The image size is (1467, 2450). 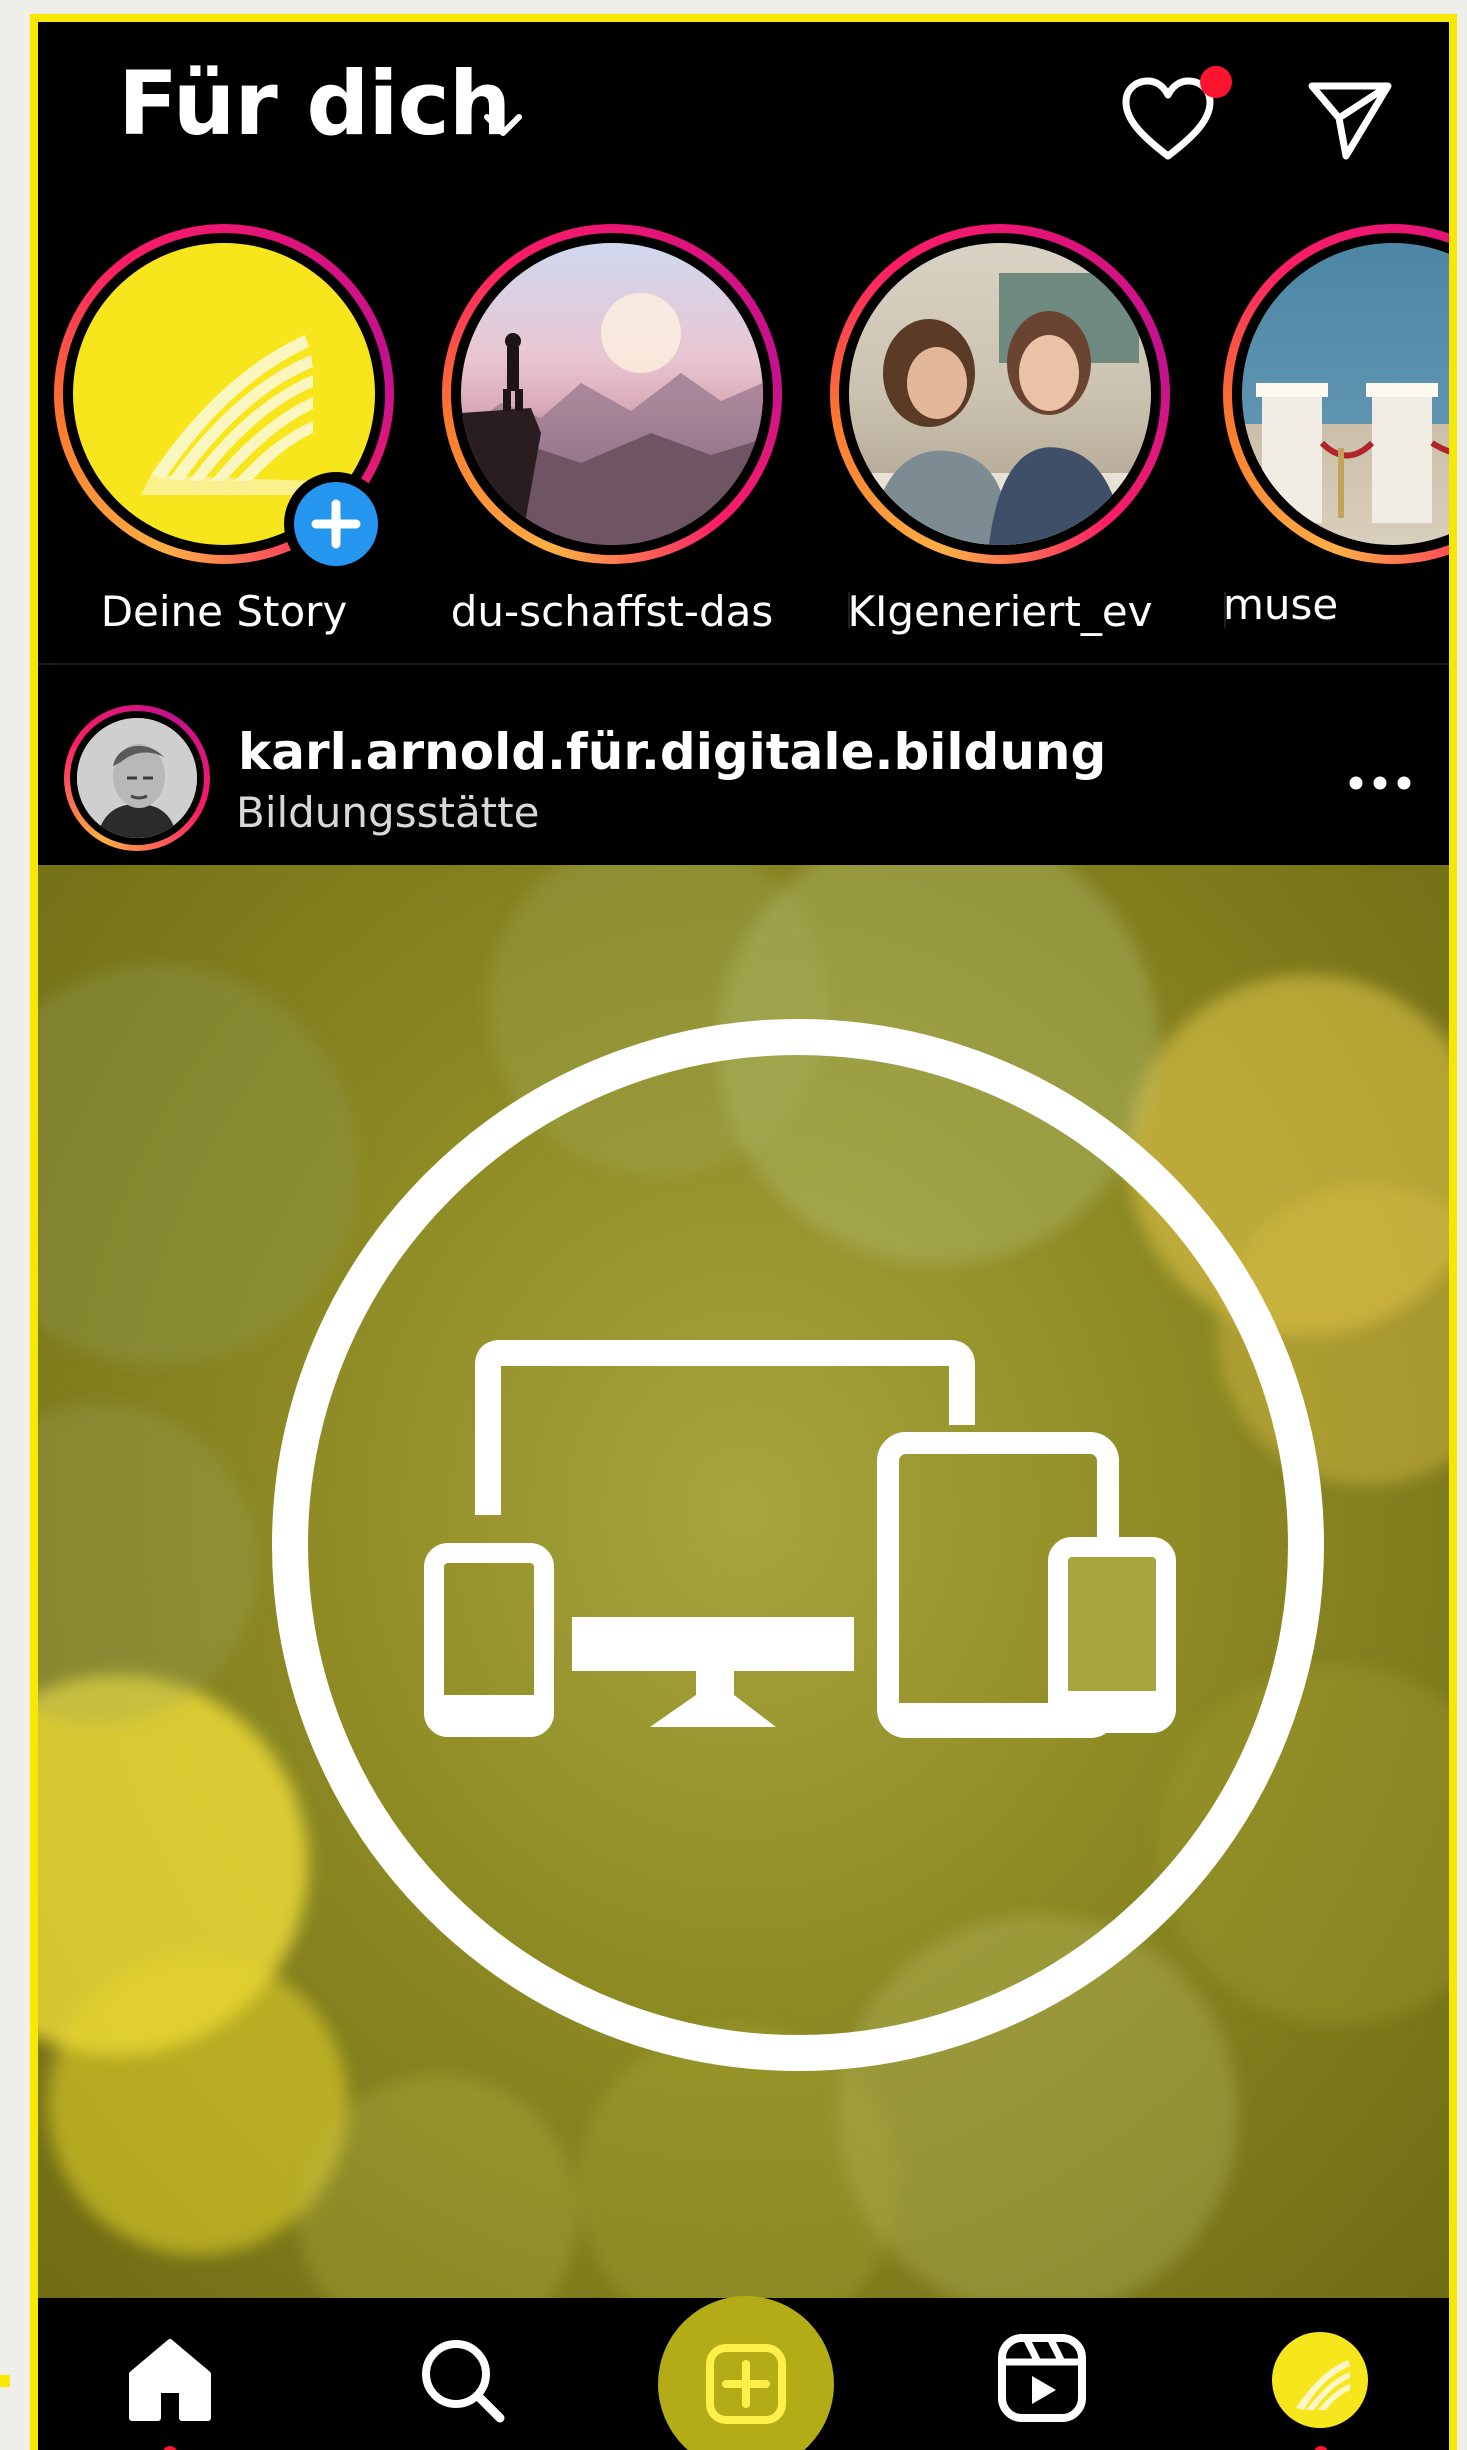 I want to click on feed-selector-title: Für dich, so click(x=314, y=104).